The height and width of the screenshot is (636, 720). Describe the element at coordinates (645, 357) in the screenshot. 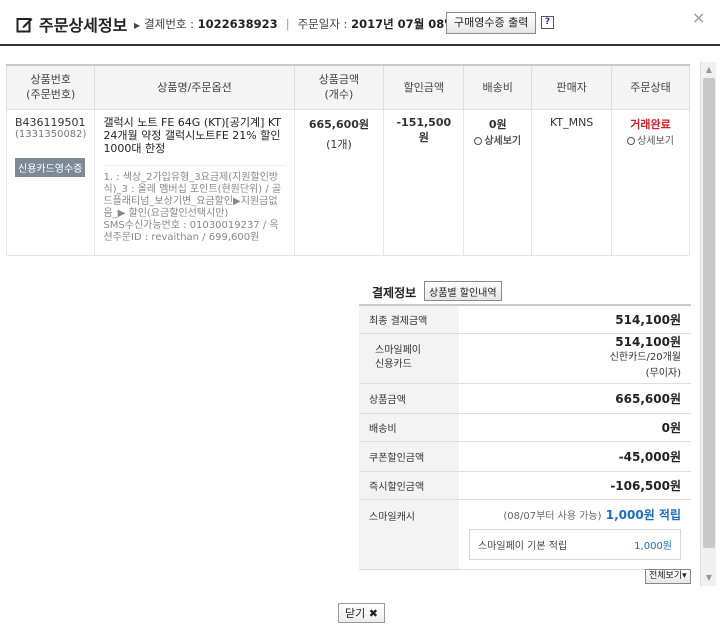

I see `card-installment: 신한카드/20개월` at that location.